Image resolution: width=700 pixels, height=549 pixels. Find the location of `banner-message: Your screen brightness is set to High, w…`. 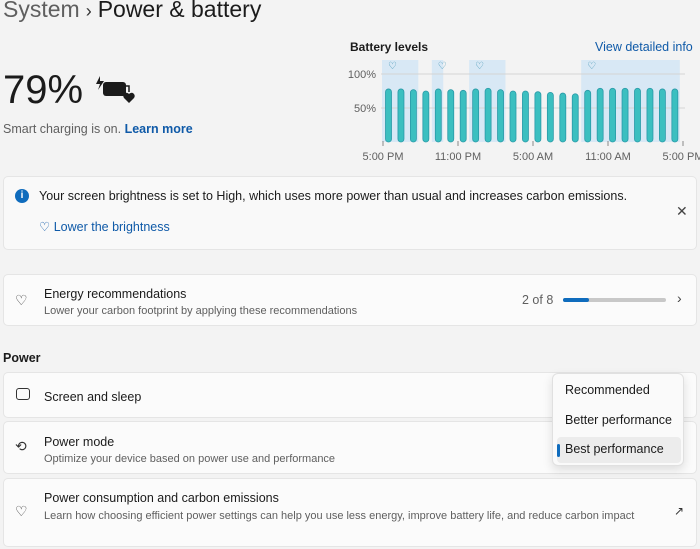

banner-message: Your screen brightness is set to High, w… is located at coordinates (333, 196).